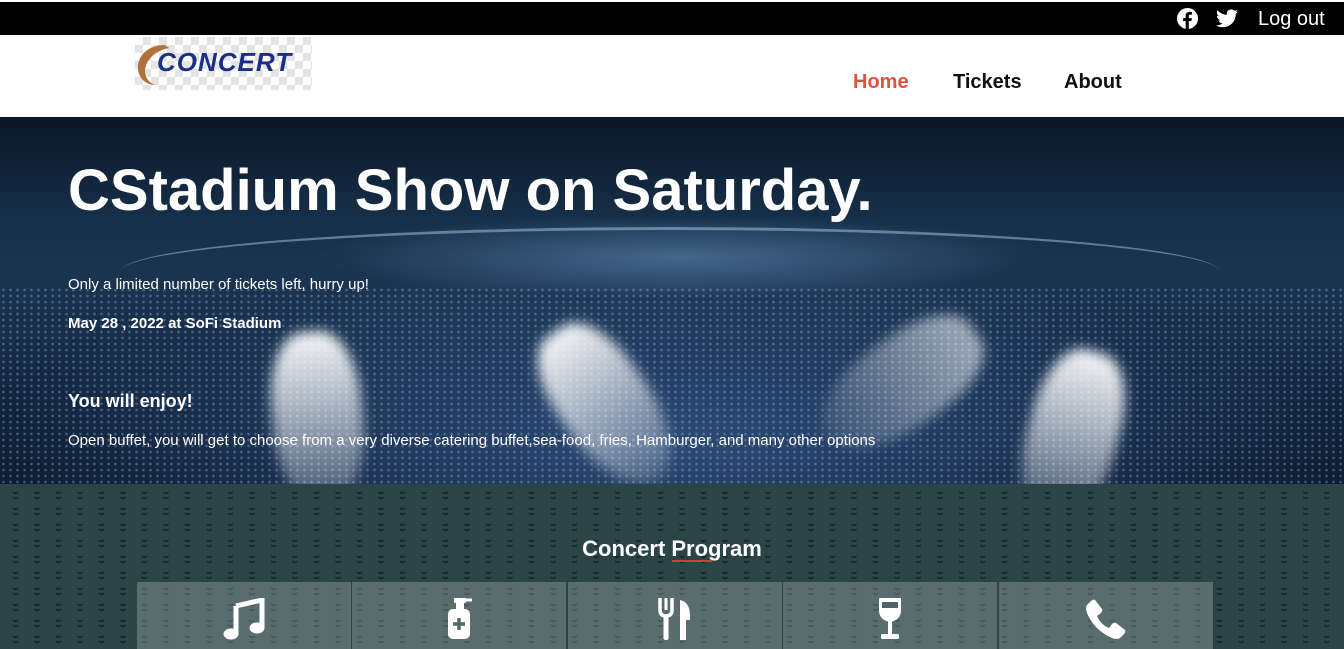 This screenshot has width=1344, height=649. I want to click on nav-about: About, so click(1093, 82).